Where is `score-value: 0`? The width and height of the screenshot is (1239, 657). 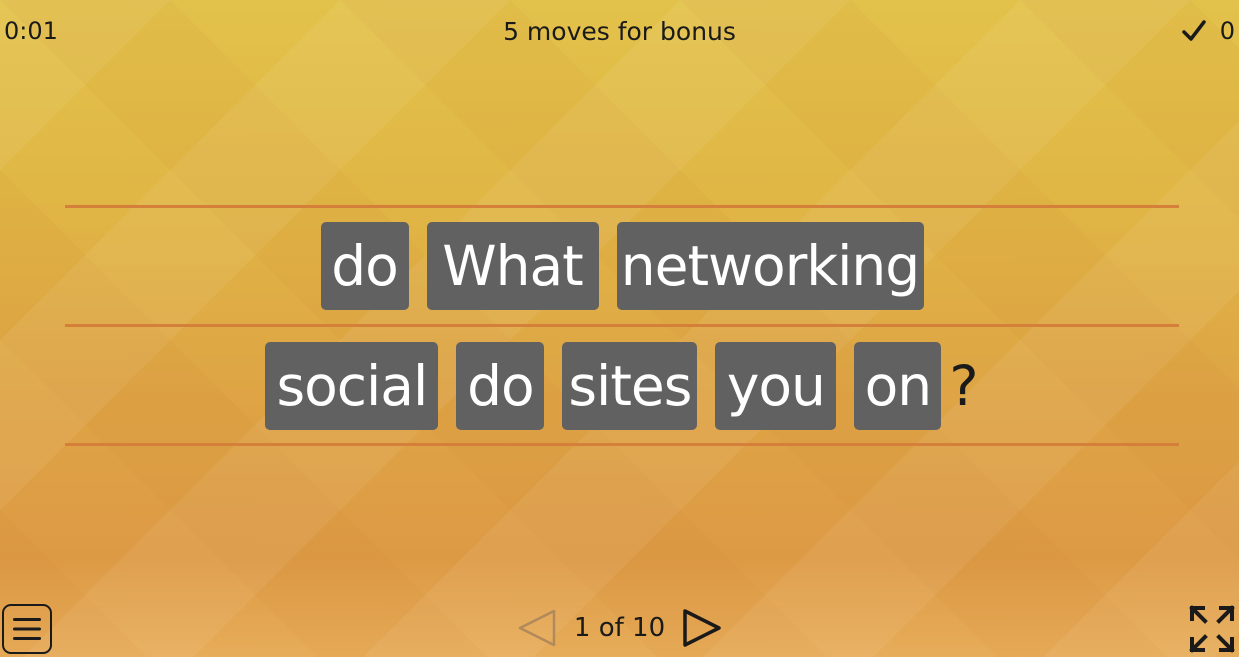
score-value: 0 is located at coordinates (1227, 31).